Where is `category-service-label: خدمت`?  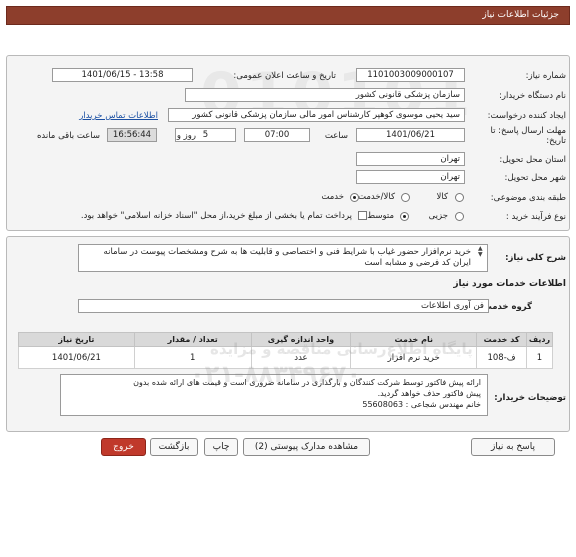 category-service-label: خدمت is located at coordinates (332, 197).